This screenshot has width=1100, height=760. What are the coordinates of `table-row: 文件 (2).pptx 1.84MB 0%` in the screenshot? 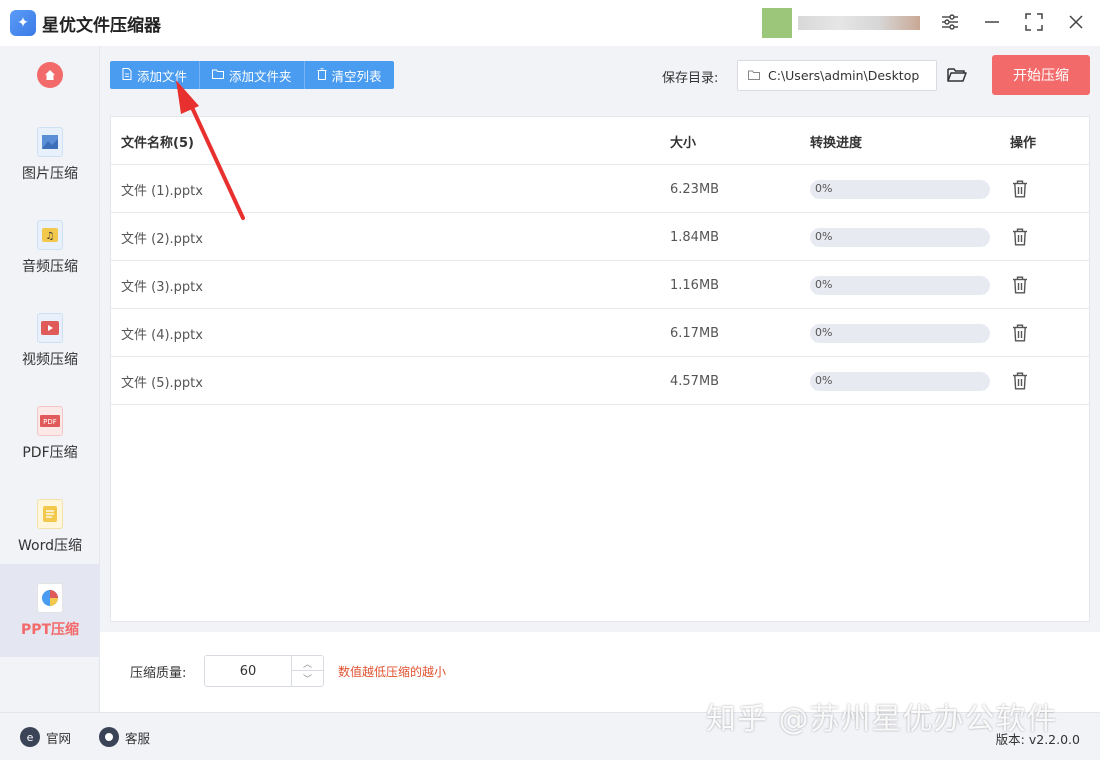 It's located at (600, 237).